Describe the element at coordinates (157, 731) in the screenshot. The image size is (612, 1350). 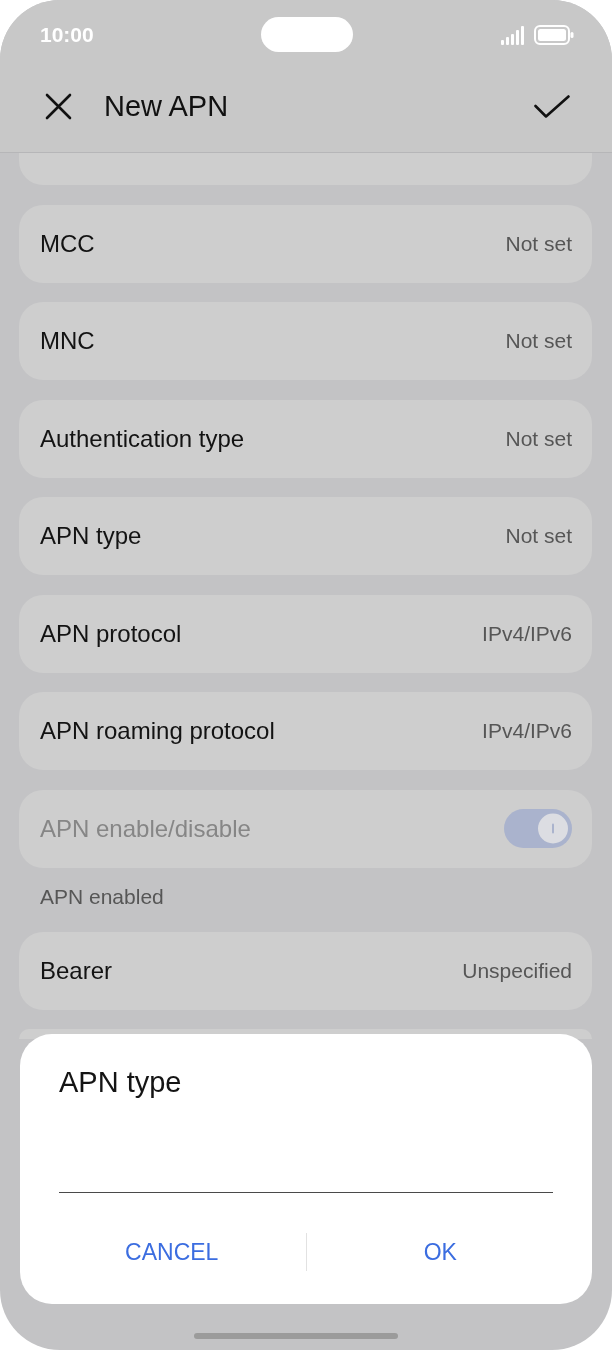
I see `setting-label: APN roaming protocol` at that location.